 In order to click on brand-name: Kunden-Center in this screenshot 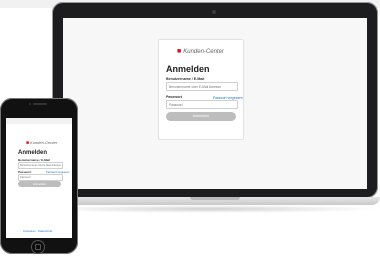, I will do `click(203, 52)`.